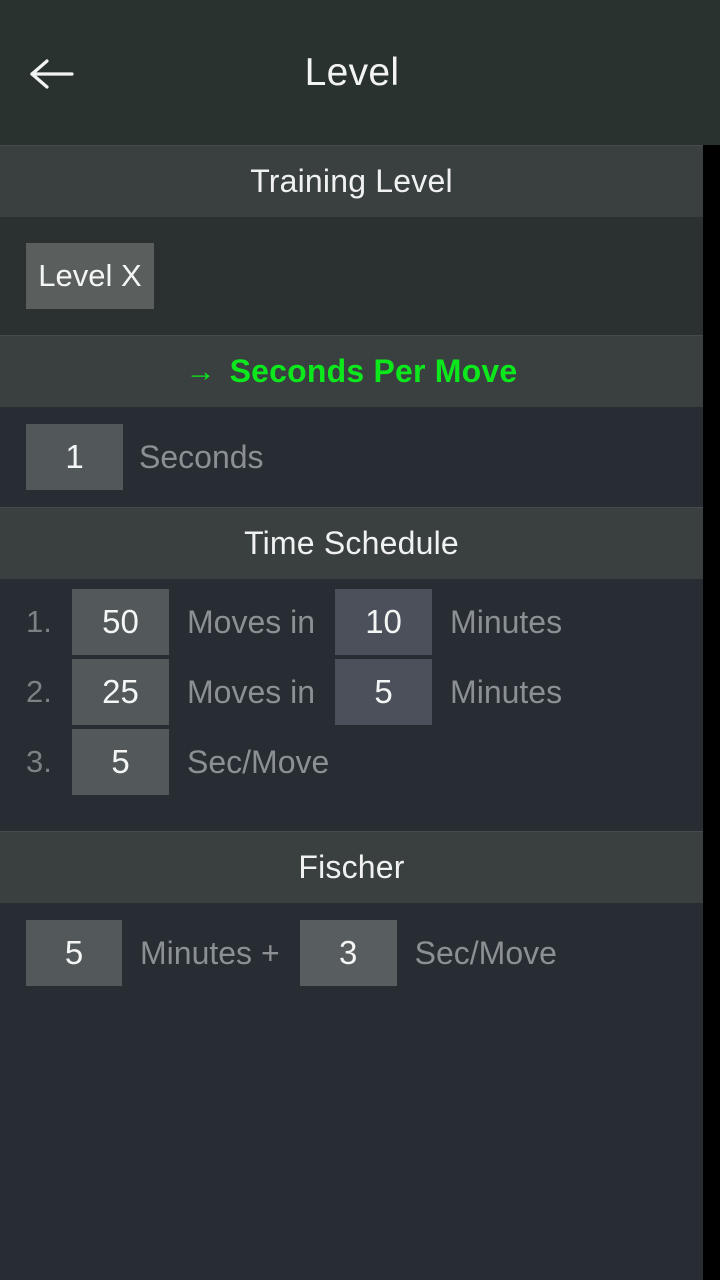  Describe the element at coordinates (39, 691) in the screenshot. I see `row-index: 2.` at that location.